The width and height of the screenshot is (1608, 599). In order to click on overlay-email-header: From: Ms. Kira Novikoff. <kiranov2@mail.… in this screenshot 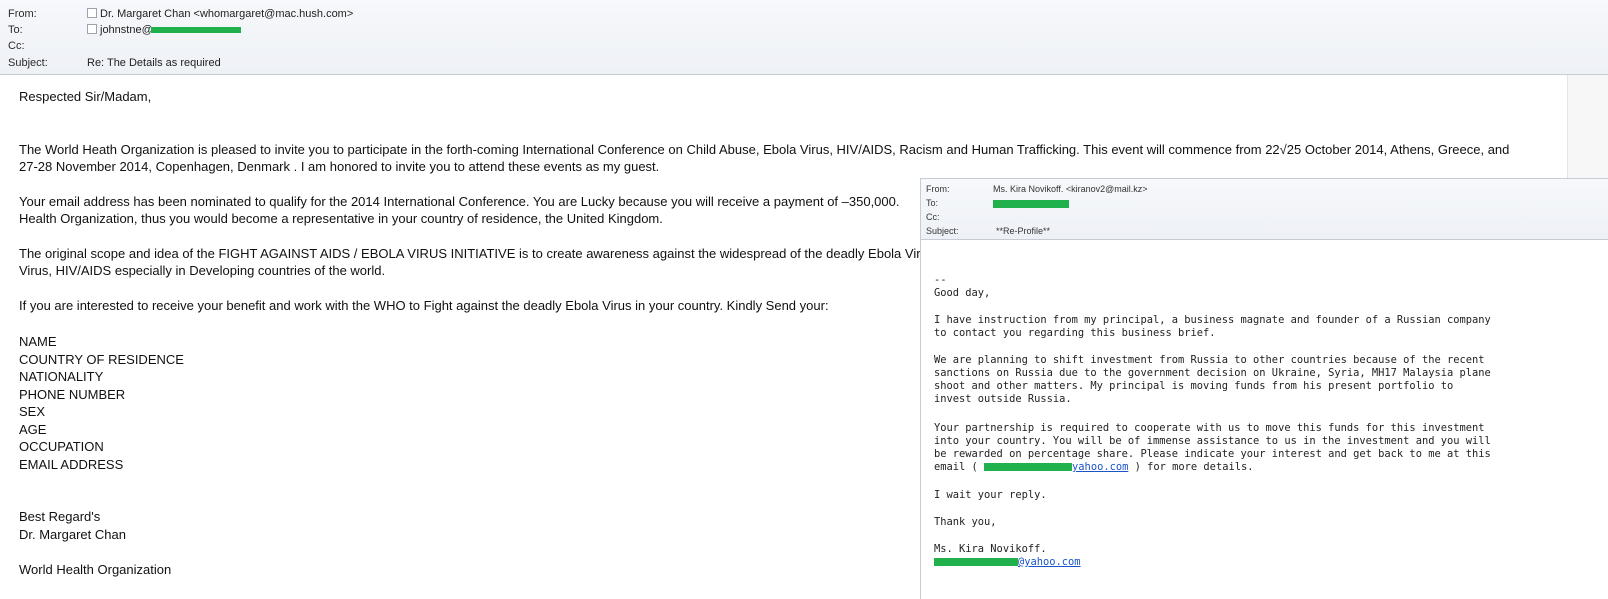, I will do `click(1264, 209)`.